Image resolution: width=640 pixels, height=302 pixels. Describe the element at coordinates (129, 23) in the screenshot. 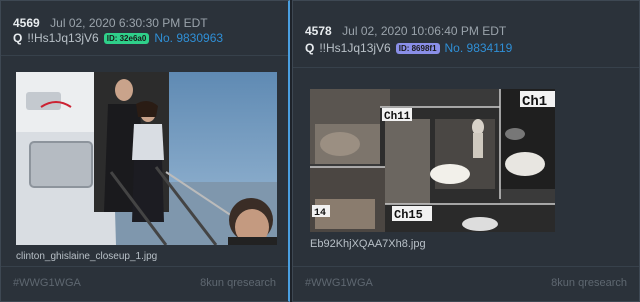

I see `post-date: Jul 02, 2020 6:30:30 PM EDT` at that location.